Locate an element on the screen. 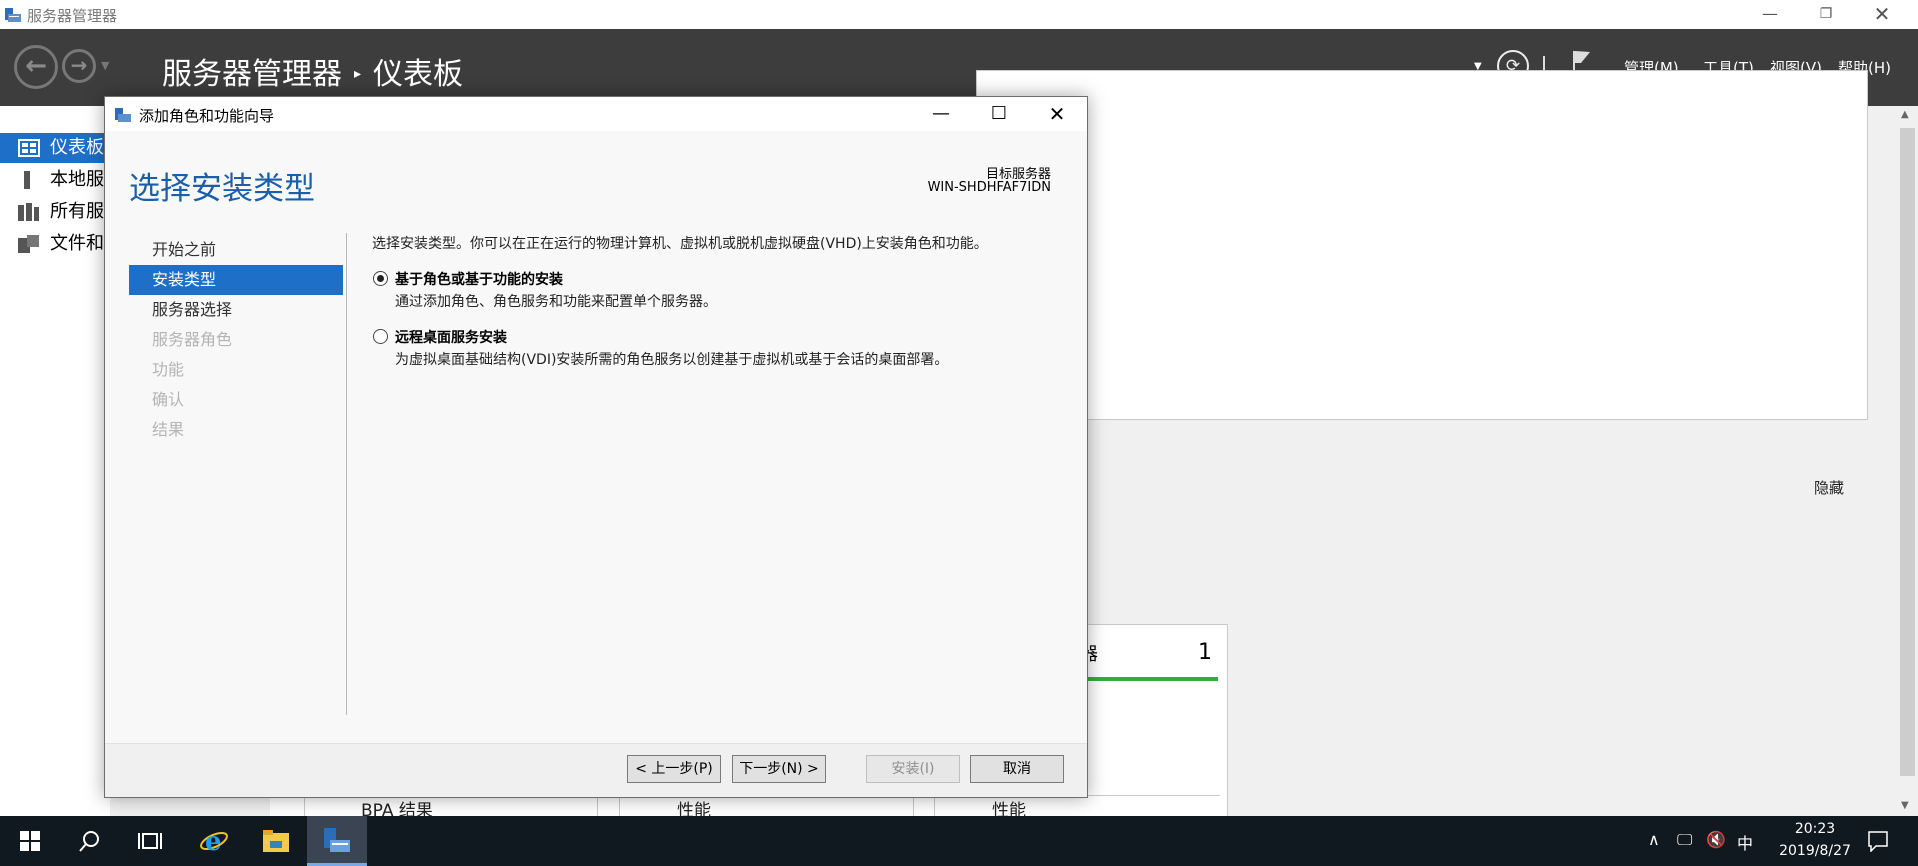  wizard-title: 添加角色和功能向导 is located at coordinates (207, 116).